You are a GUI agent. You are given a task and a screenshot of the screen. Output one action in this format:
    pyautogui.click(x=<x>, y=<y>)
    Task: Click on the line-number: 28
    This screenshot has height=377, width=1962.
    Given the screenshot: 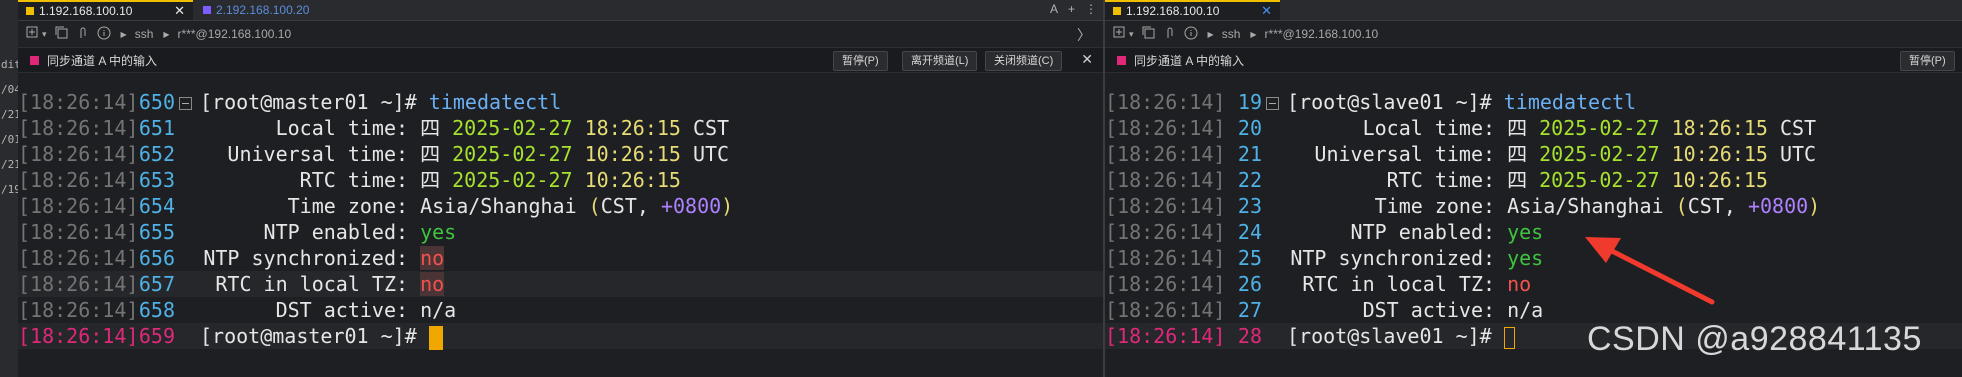 What is the action you would take?
    pyautogui.click(x=1249, y=336)
    